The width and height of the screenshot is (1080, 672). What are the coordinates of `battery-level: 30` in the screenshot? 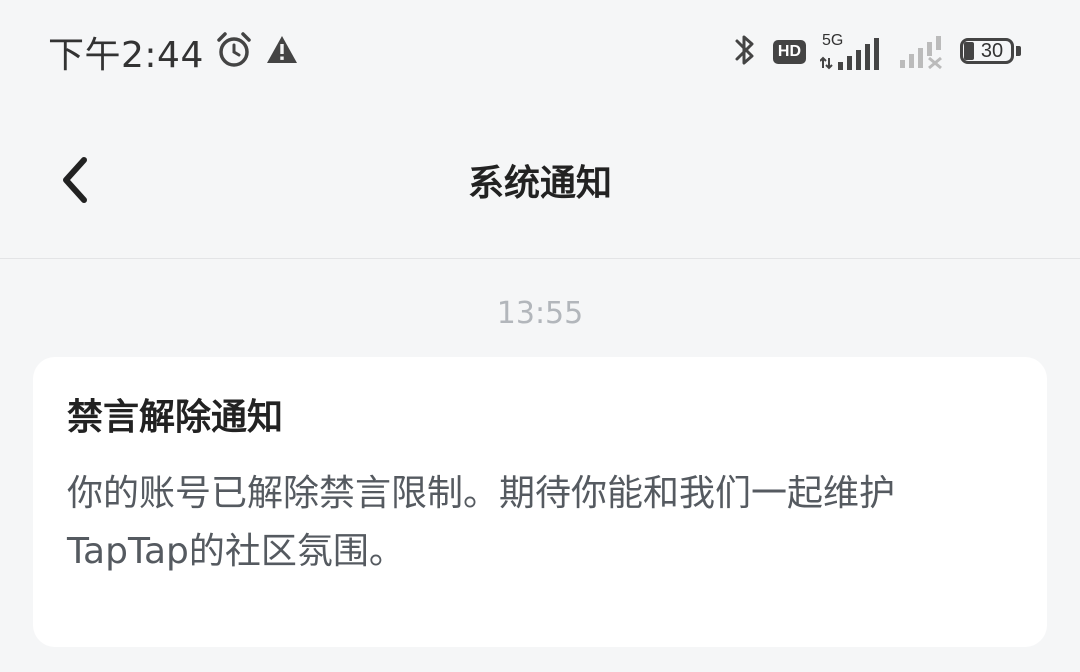 It's located at (992, 51).